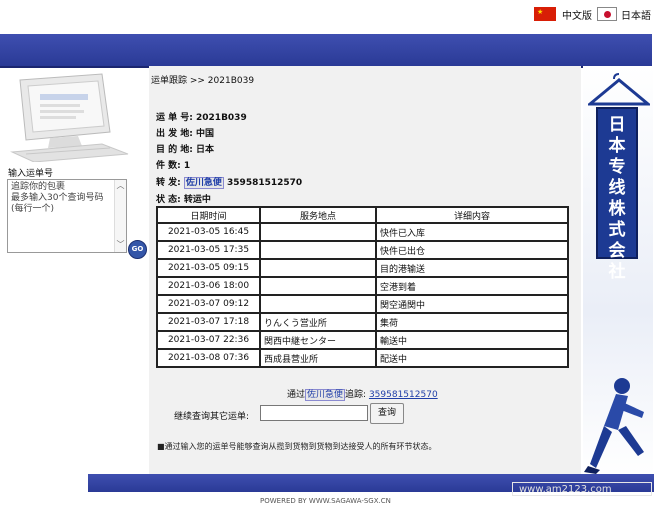 The width and height of the screenshot is (666, 524). Describe the element at coordinates (472, 340) in the screenshot. I see `row-detail: 輸送中` at that location.